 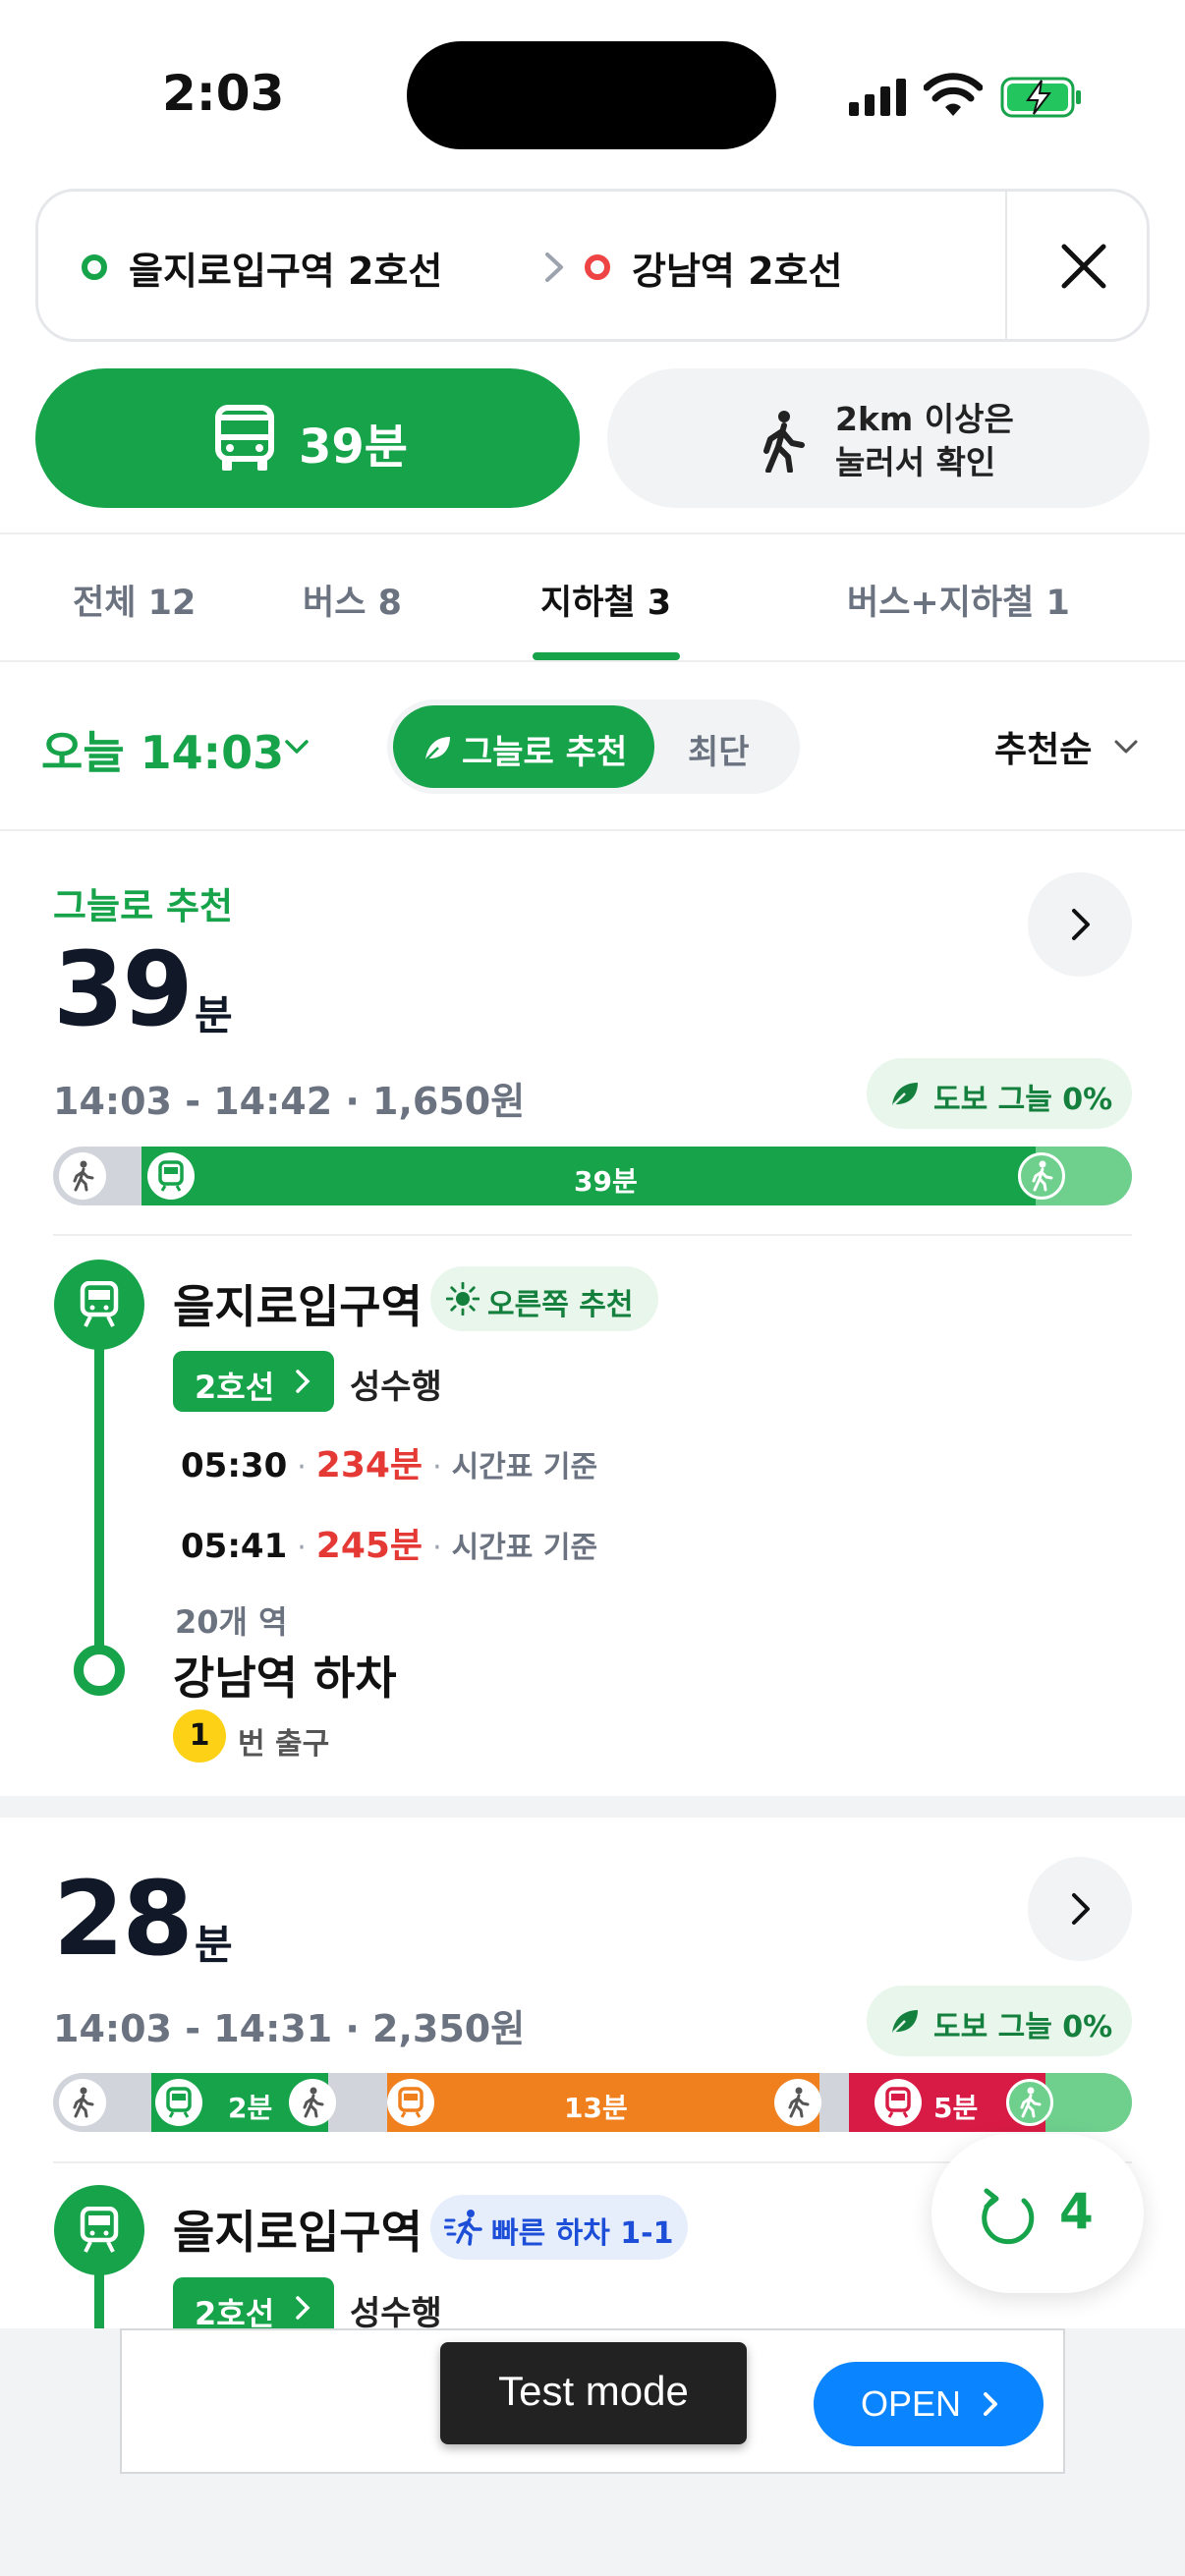 What do you see at coordinates (559, 2227) in the screenshot?
I see `quick-exit-badge: 빠른 하차 1-1` at bounding box center [559, 2227].